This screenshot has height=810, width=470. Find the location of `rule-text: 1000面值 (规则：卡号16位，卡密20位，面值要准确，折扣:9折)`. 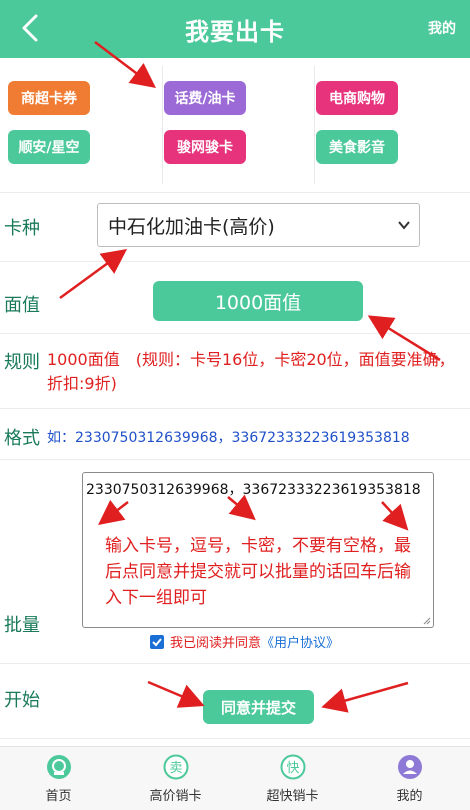

rule-text: 1000面值 (规则：卡号16位，卡密20位，面值要准确，折扣:9折) is located at coordinates (251, 371).